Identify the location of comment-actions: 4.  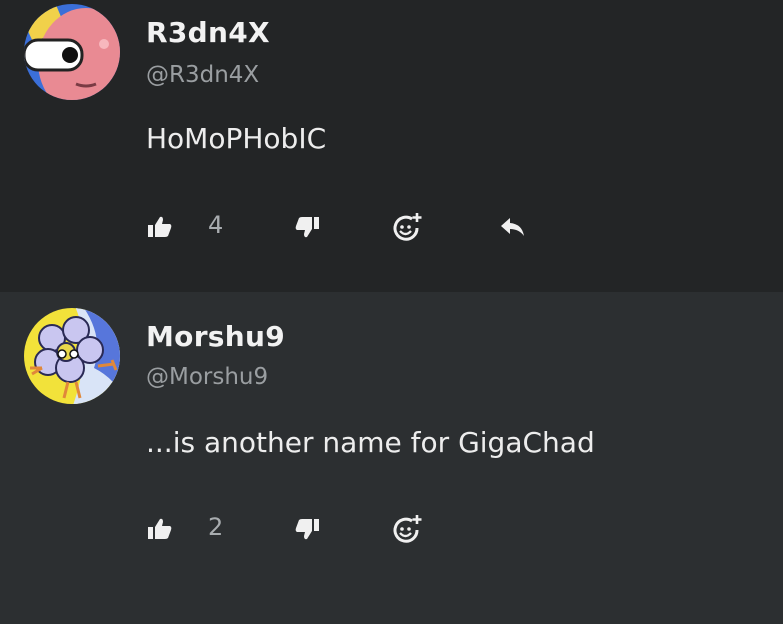
(391, 228).